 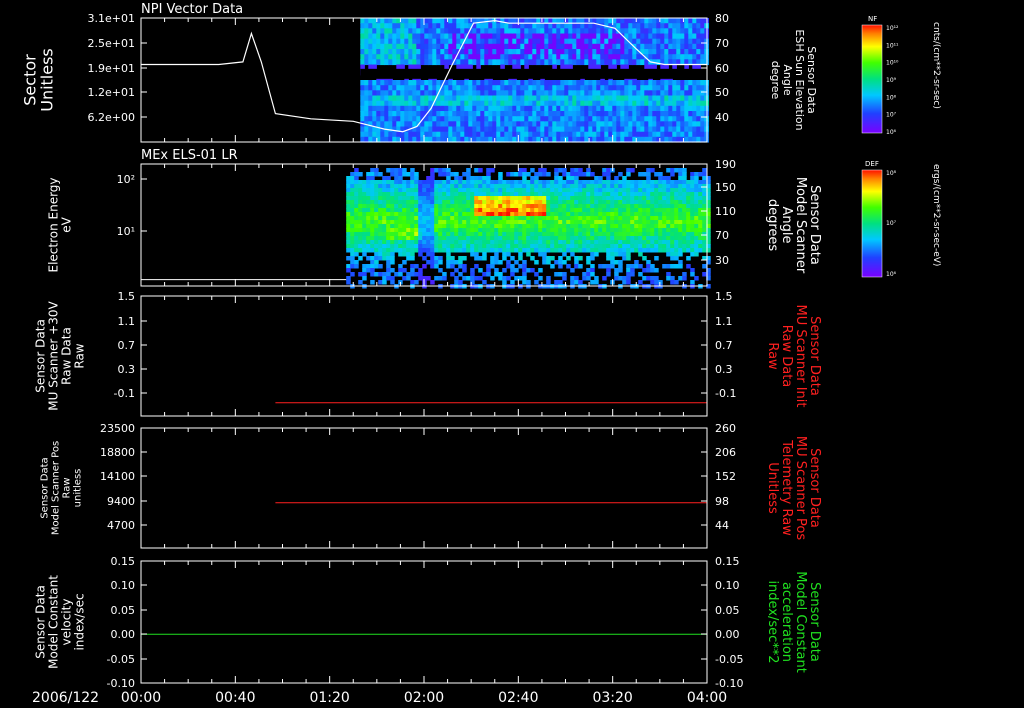 What do you see at coordinates (127, 345) in the screenshot?
I see `left-tick-label: 0.7` at bounding box center [127, 345].